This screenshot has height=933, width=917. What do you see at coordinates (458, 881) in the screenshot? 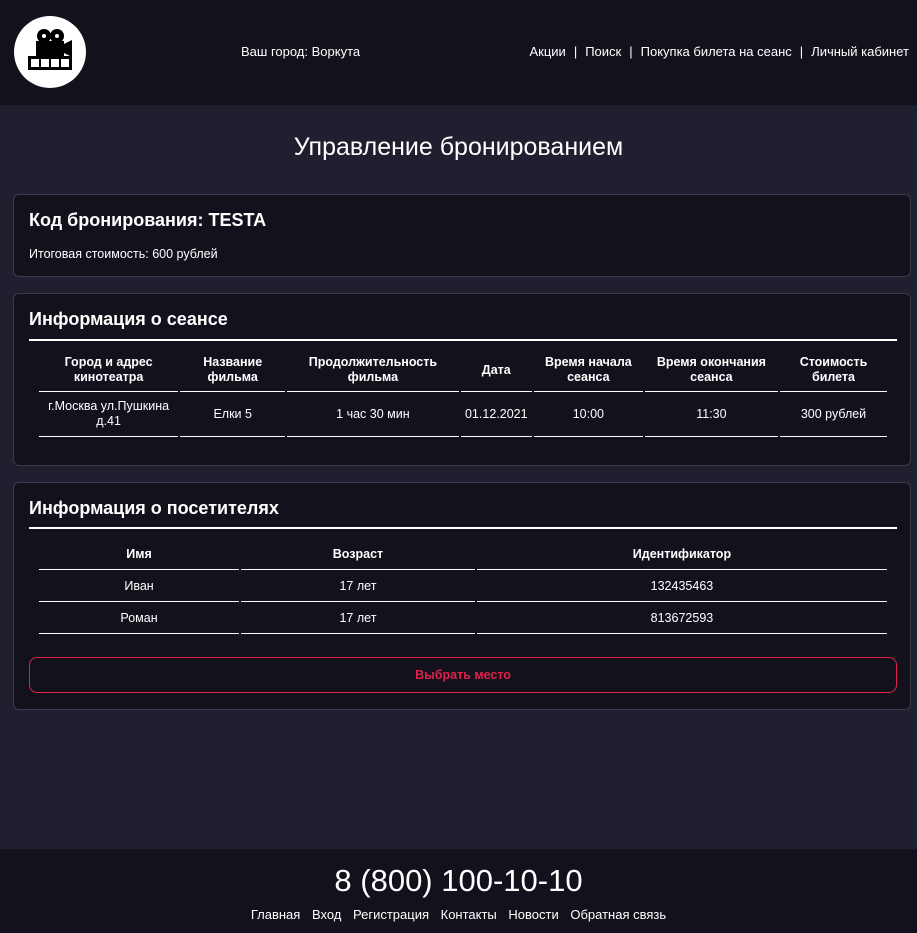
I see `footer-phone: 8 (800) 100-10-10` at bounding box center [458, 881].